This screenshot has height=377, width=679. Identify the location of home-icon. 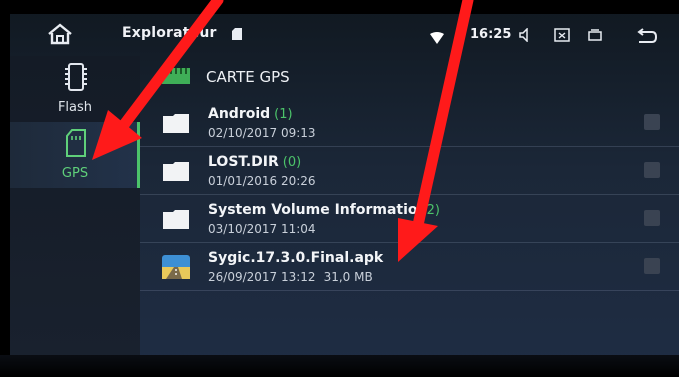
(60, 34).